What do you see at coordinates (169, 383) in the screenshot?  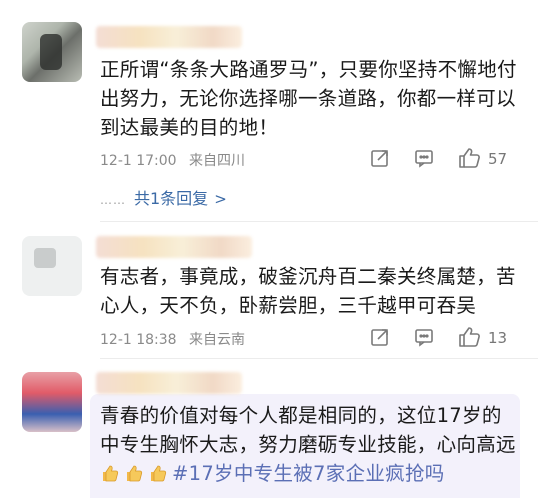 I see `username-blurred` at bounding box center [169, 383].